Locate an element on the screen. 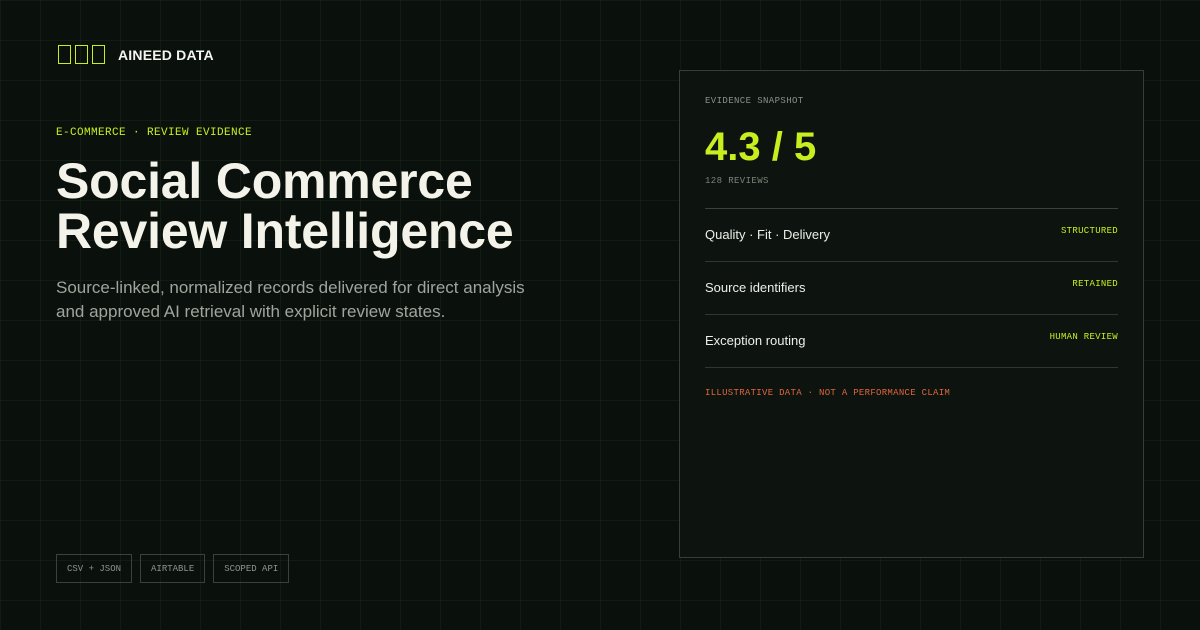 The width and height of the screenshot is (1200, 630). page-title-line-2: Review Intelligence is located at coordinates (285, 231).